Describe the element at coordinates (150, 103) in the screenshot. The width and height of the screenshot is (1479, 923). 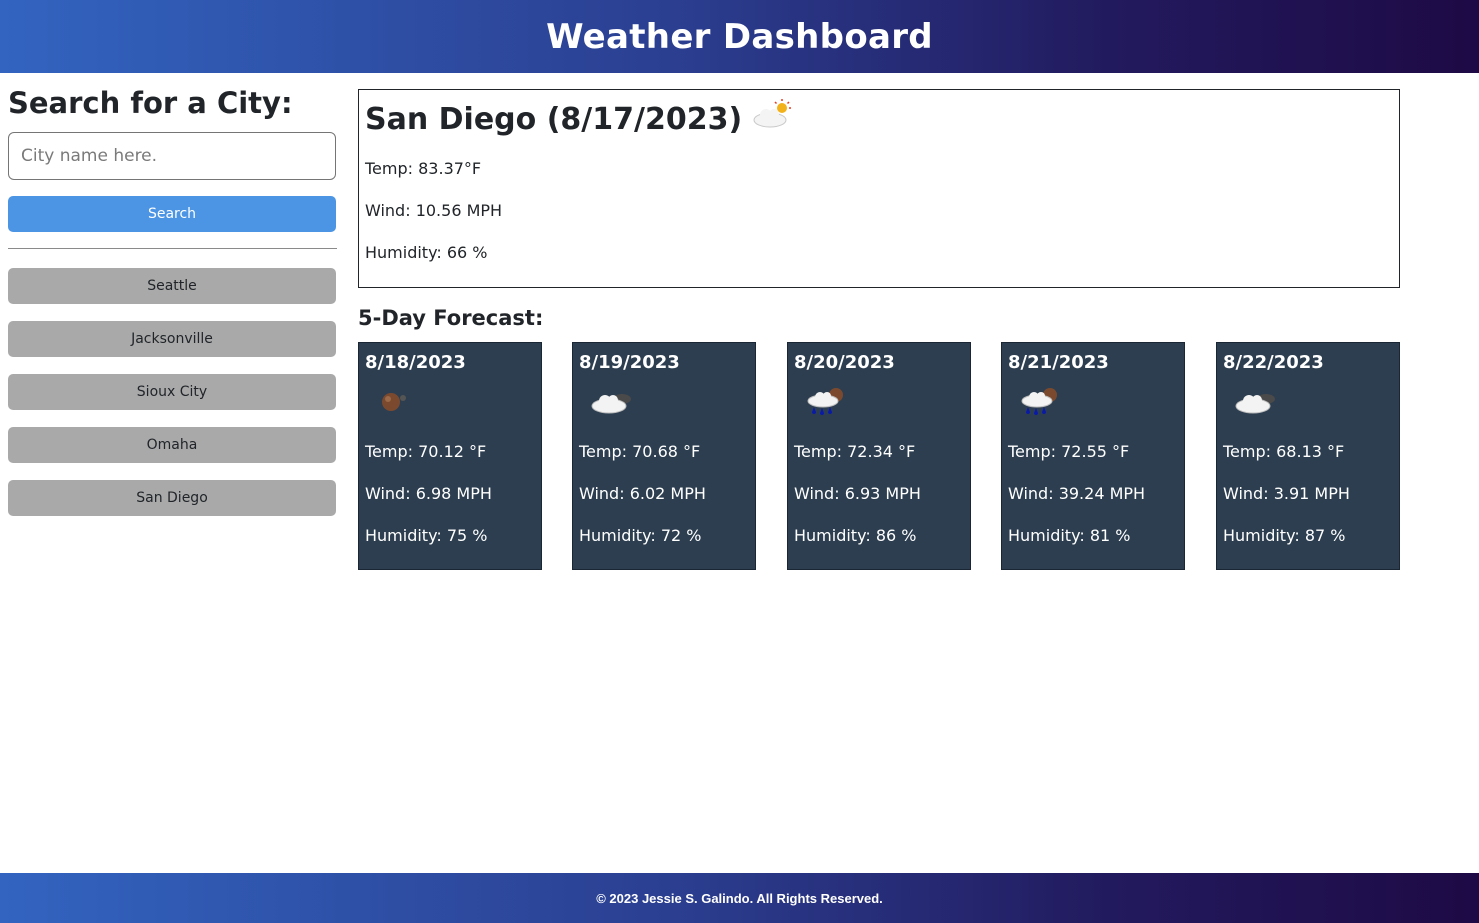
I see `search-heading: Search for a City:` at that location.